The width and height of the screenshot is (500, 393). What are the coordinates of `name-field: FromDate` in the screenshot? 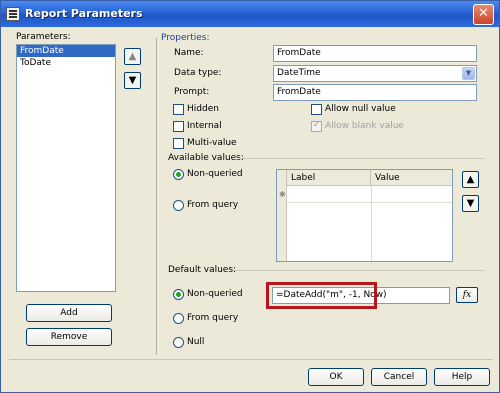 It's located at (375, 53).